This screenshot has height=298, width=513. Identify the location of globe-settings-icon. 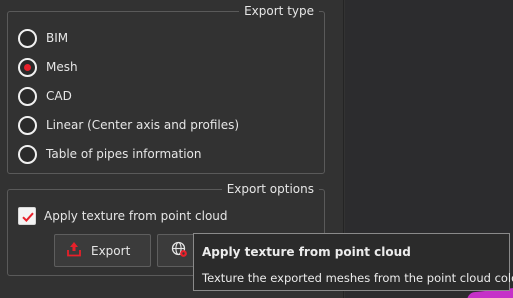
(179, 251).